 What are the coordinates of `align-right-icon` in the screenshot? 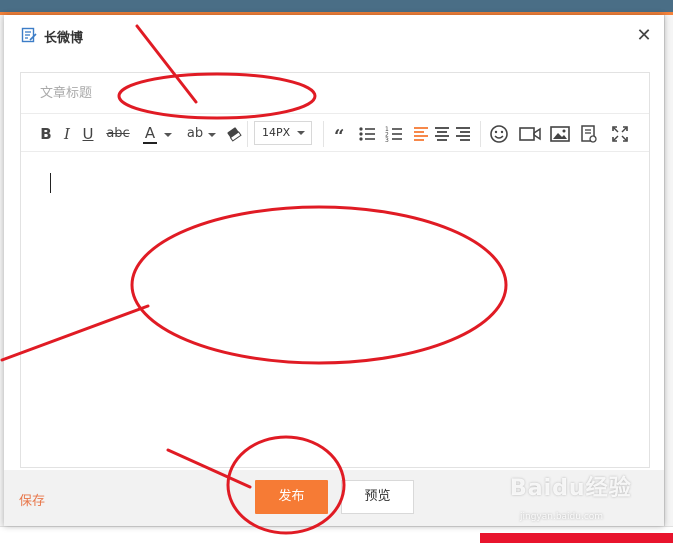 It's located at (463, 134).